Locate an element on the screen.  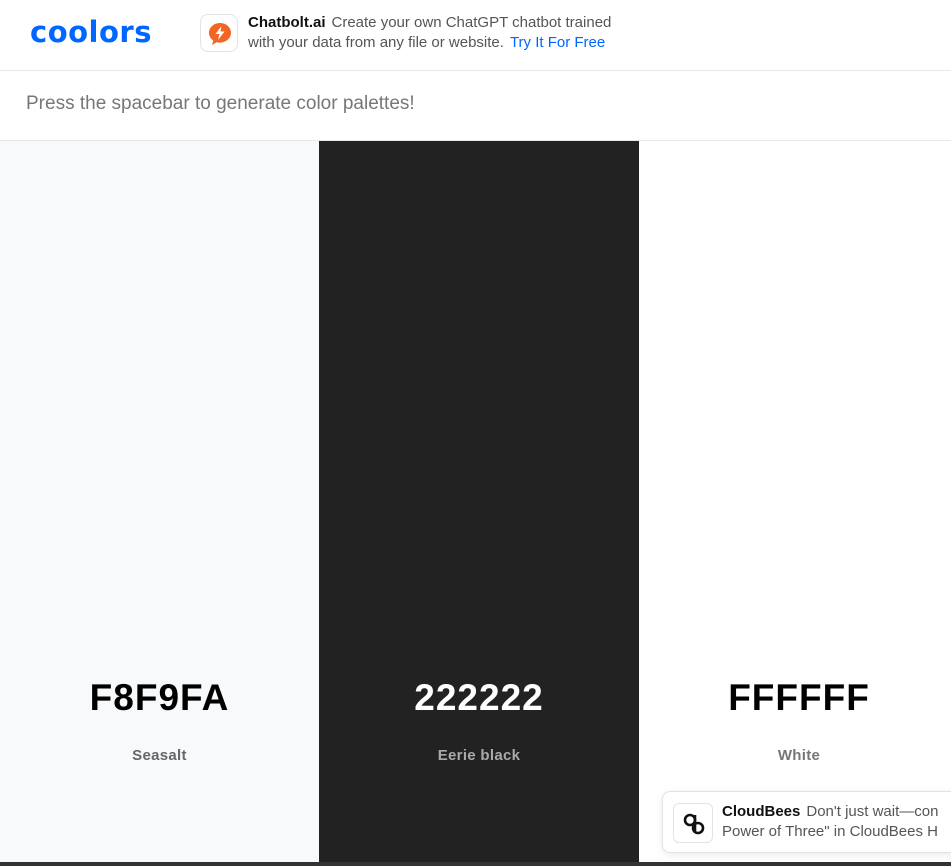
bottom-divider is located at coordinates (475, 864).